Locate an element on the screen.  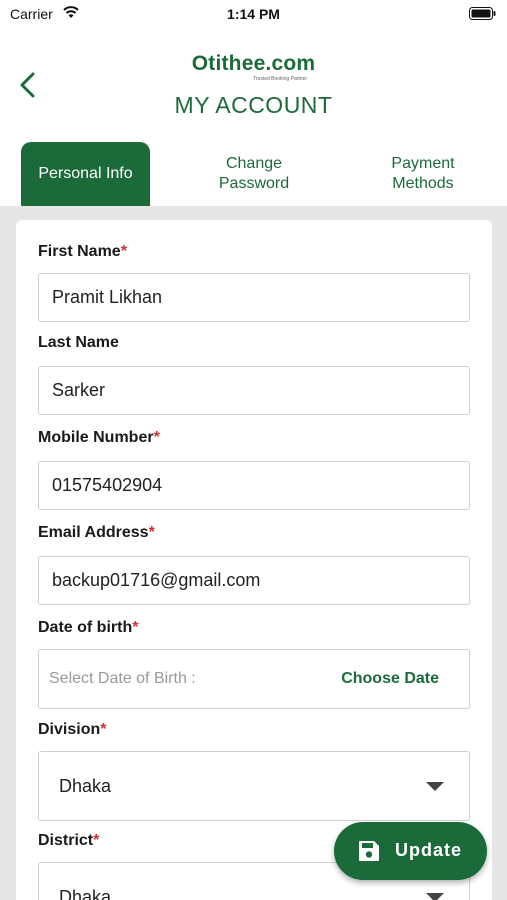
district-value: Dhaka is located at coordinates (85, 893).